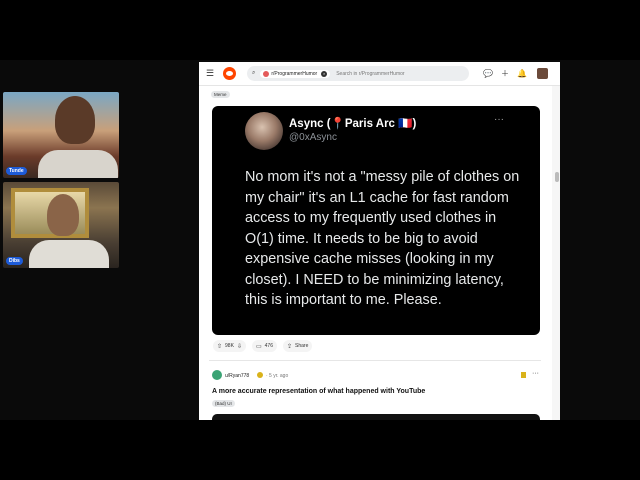 This screenshot has width=640, height=480. What do you see at coordinates (542, 73) in the screenshot?
I see `user-avatar` at bounding box center [542, 73].